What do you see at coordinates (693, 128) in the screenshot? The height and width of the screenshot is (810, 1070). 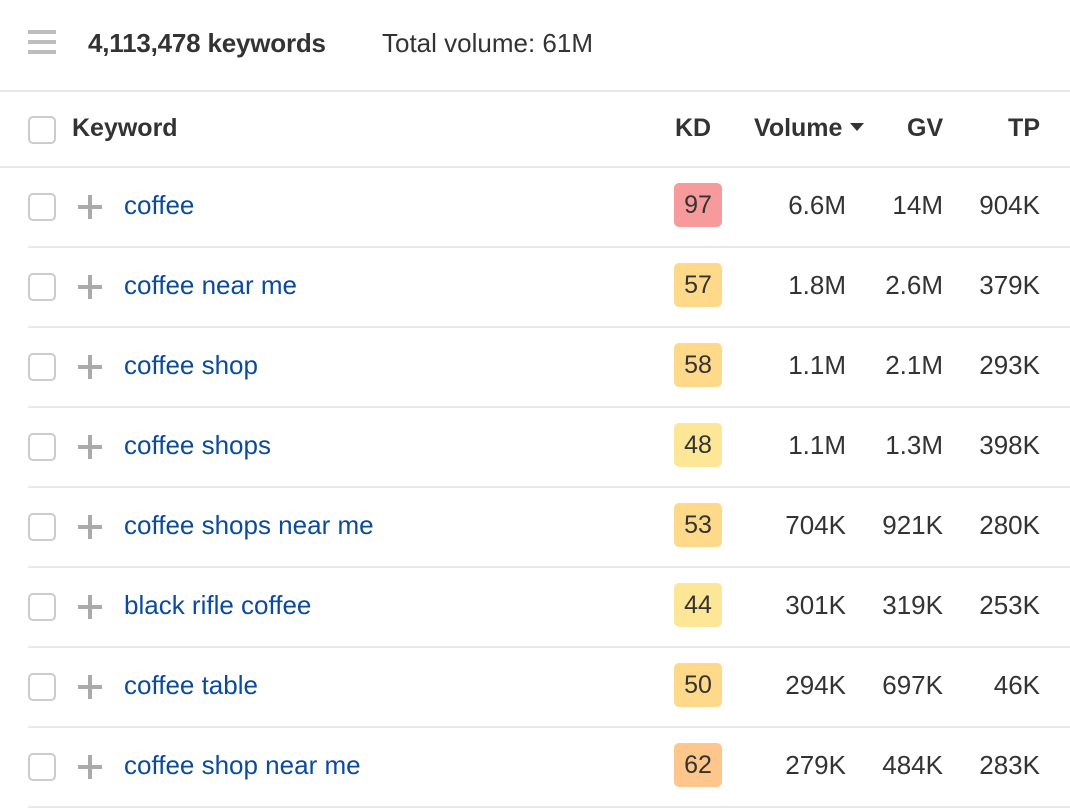 I see `column-header-kd: KD` at bounding box center [693, 128].